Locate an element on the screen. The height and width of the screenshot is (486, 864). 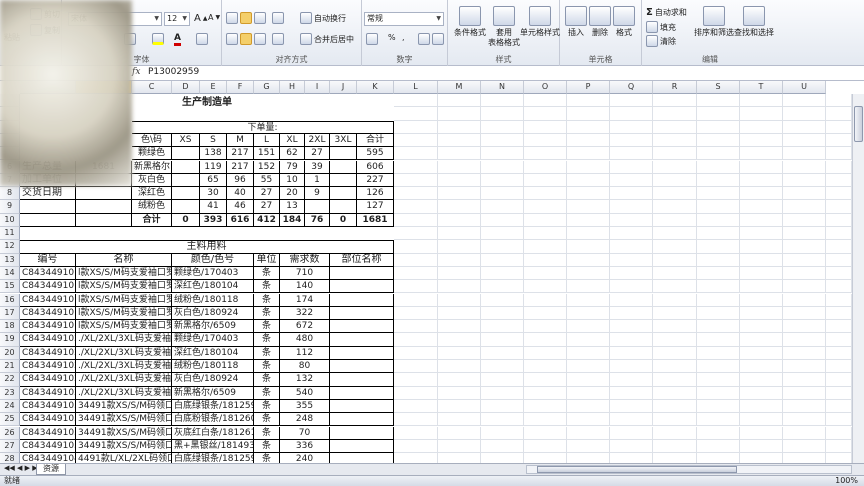
horizontal-scroll-thumb is located at coordinates (637, 469).